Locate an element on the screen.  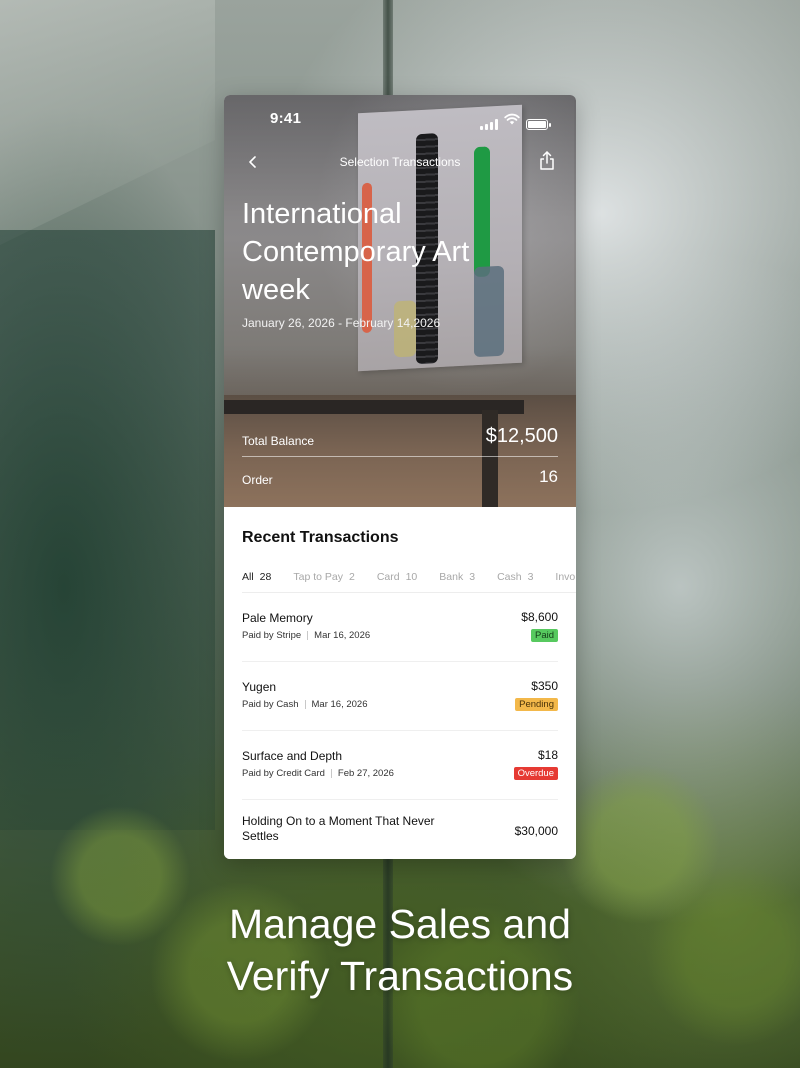
order-count: 16 is located at coordinates (548, 476).